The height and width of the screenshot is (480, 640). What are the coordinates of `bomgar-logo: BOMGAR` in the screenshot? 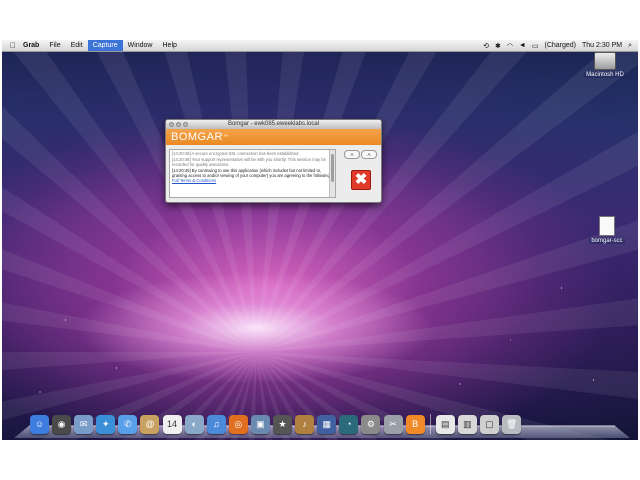 It's located at (197, 137).